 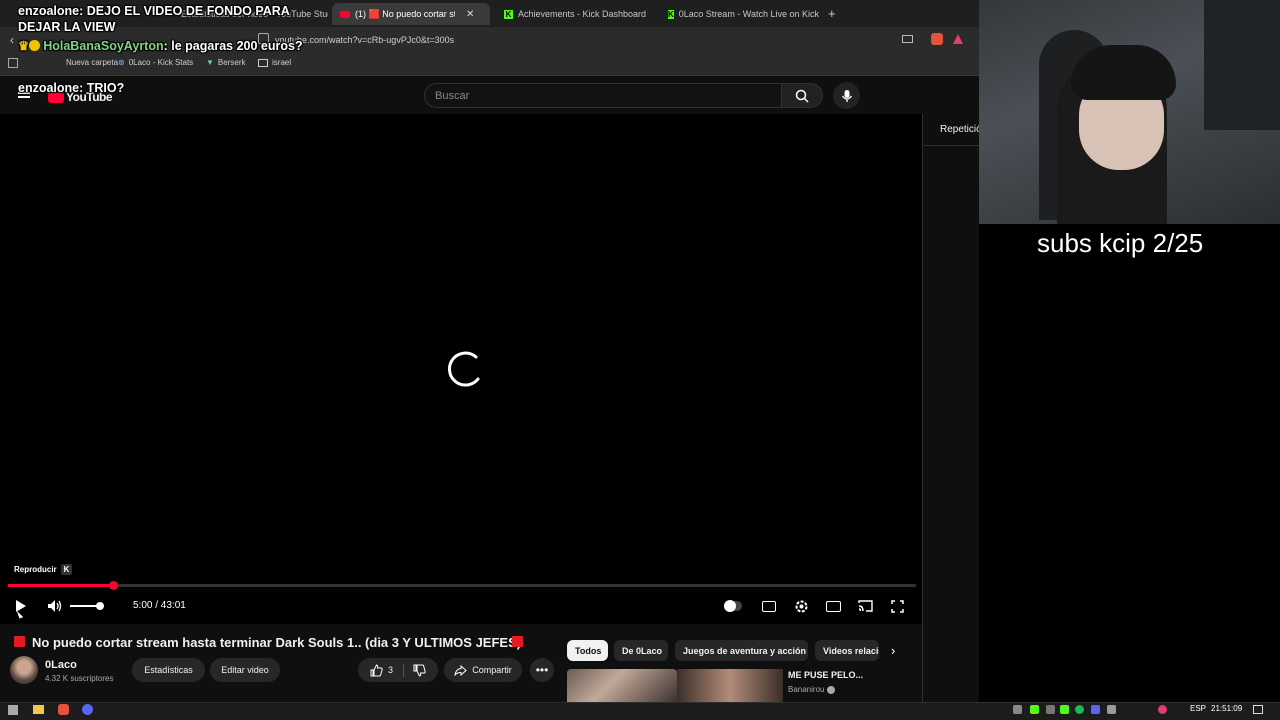 What do you see at coordinates (38, 709) in the screenshot?
I see `file-explorer-icon` at bounding box center [38, 709].